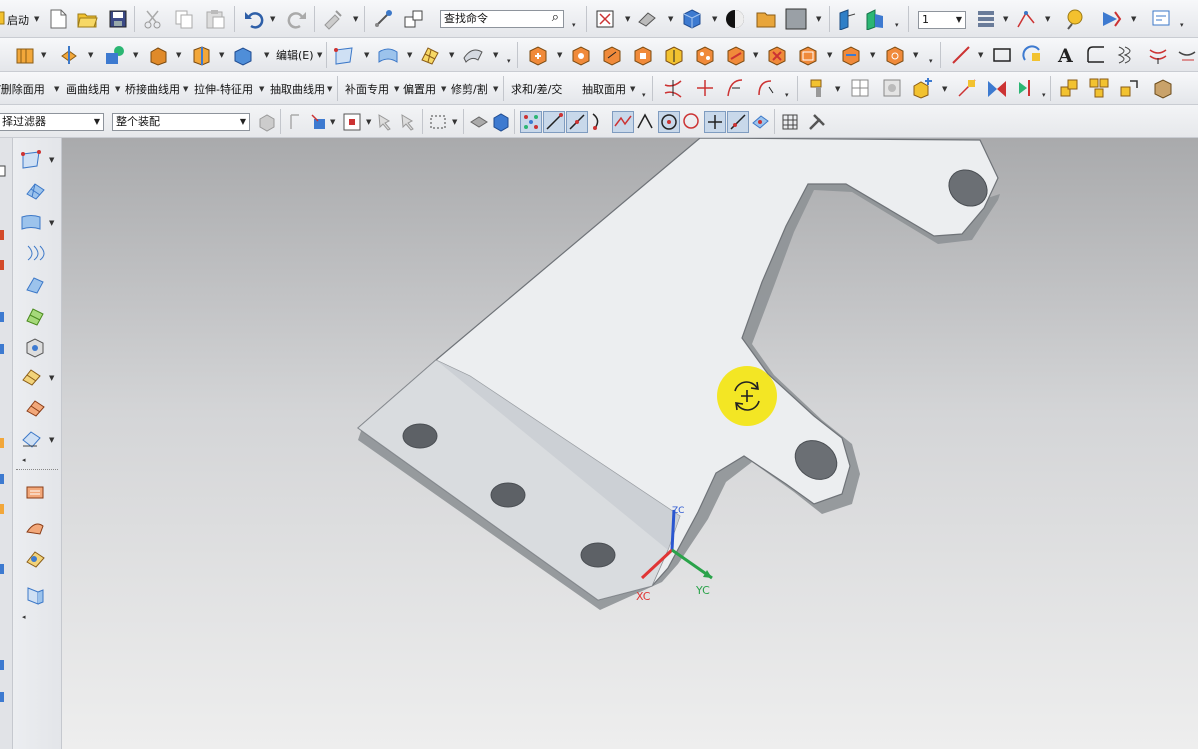 This screenshot has width=1198, height=749. What do you see at coordinates (1111, 19) in the screenshot?
I see `motion-icon` at bounding box center [1111, 19].